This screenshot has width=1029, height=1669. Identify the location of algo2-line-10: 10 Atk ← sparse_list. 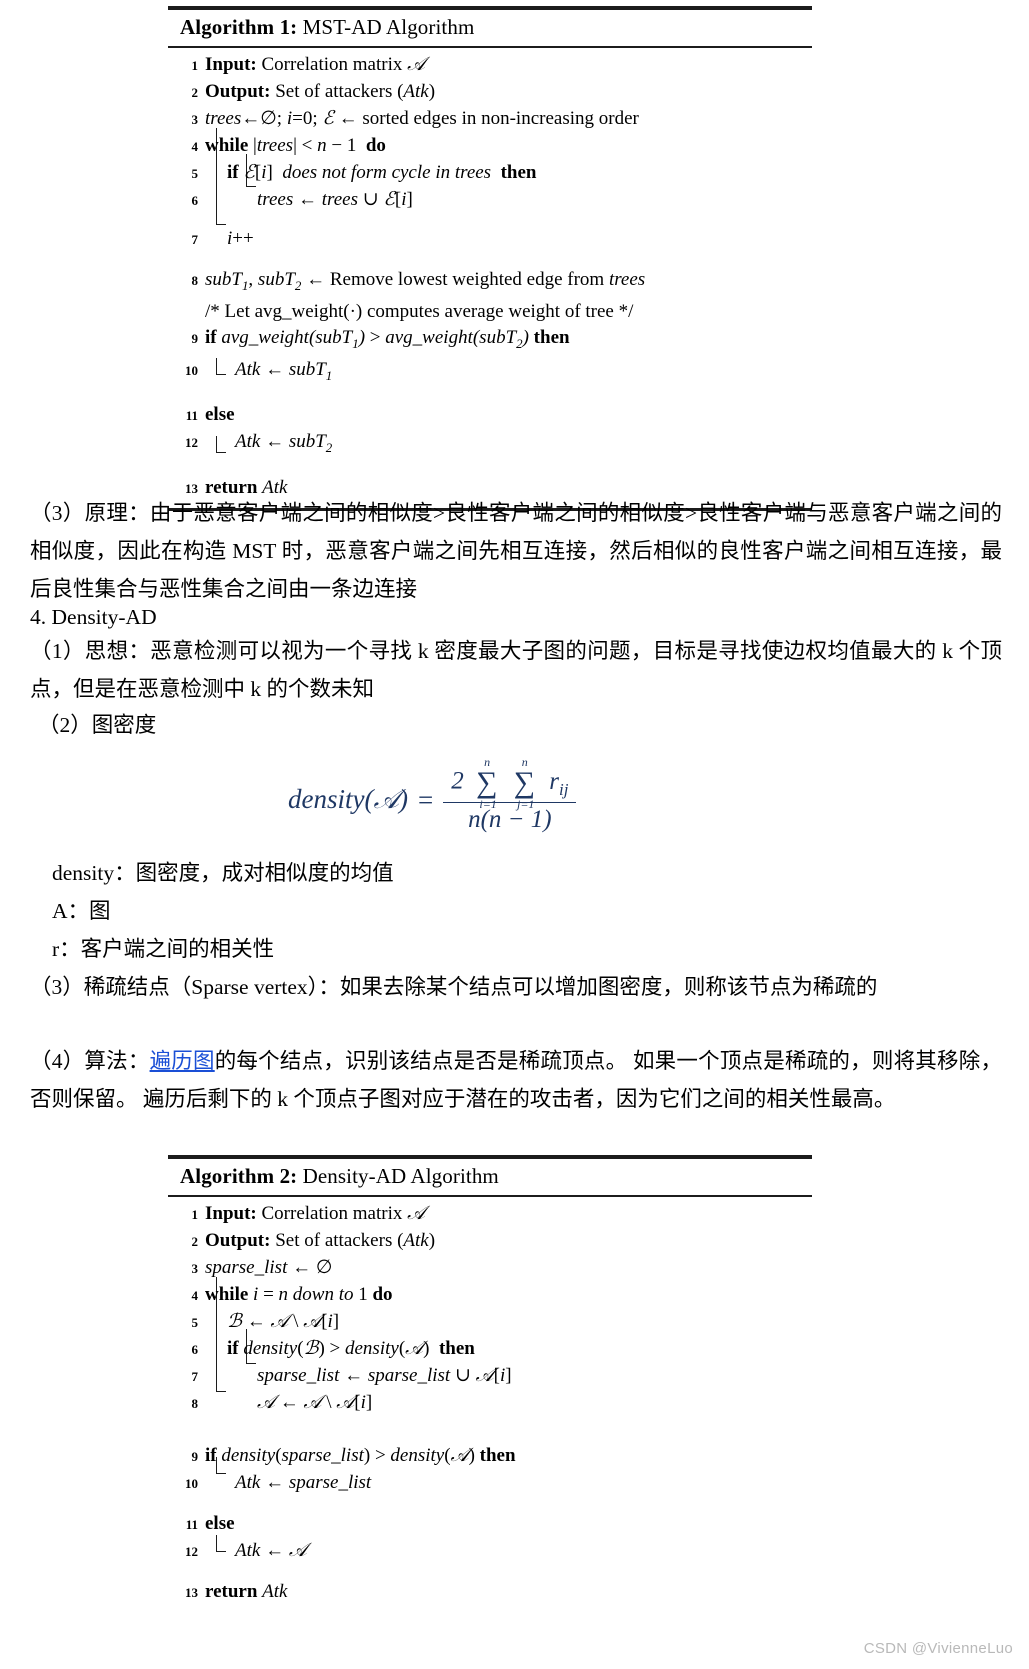
(490, 1483).